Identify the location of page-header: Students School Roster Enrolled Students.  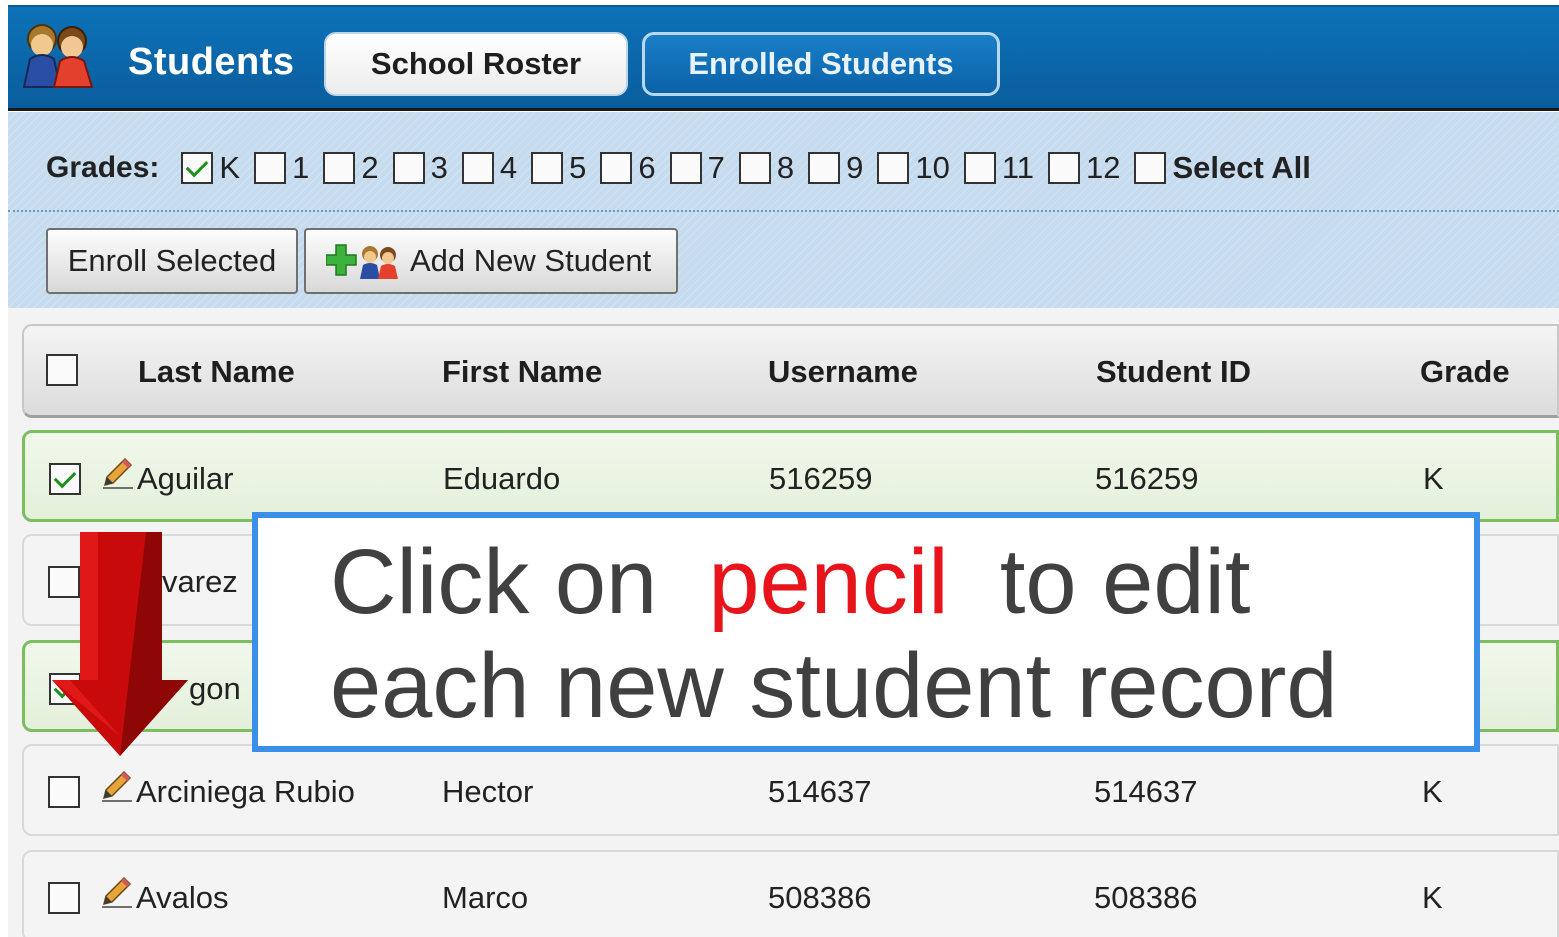
(783, 58).